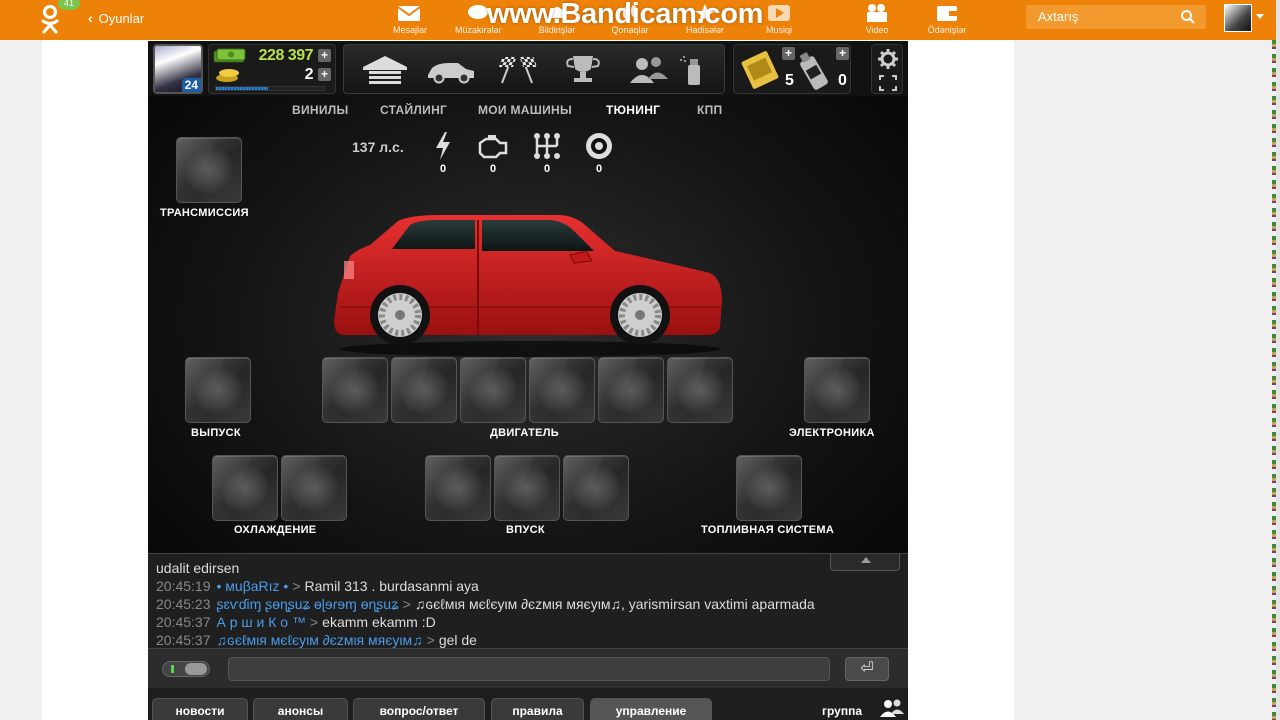  I want to click on group-label-fuel-system: ТОПЛИВНАЯ СИСТЕМА, so click(768, 530).